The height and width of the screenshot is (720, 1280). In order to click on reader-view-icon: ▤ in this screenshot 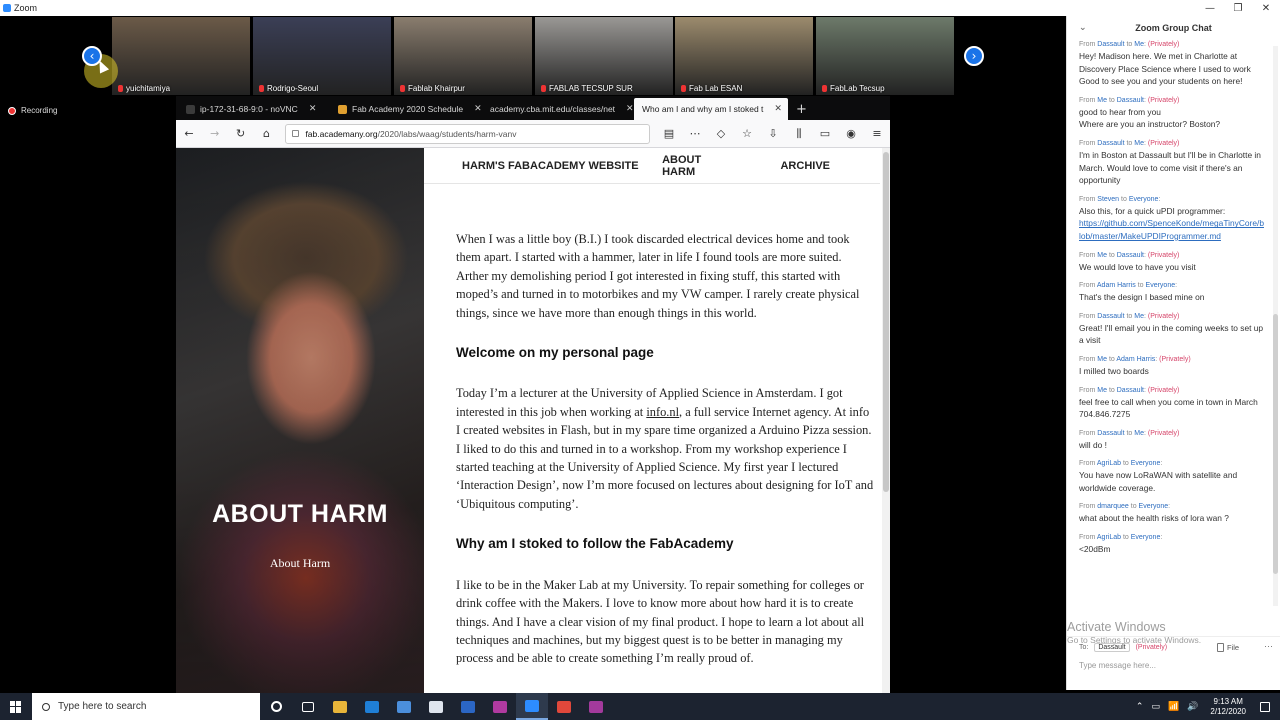, I will do `click(669, 134)`.